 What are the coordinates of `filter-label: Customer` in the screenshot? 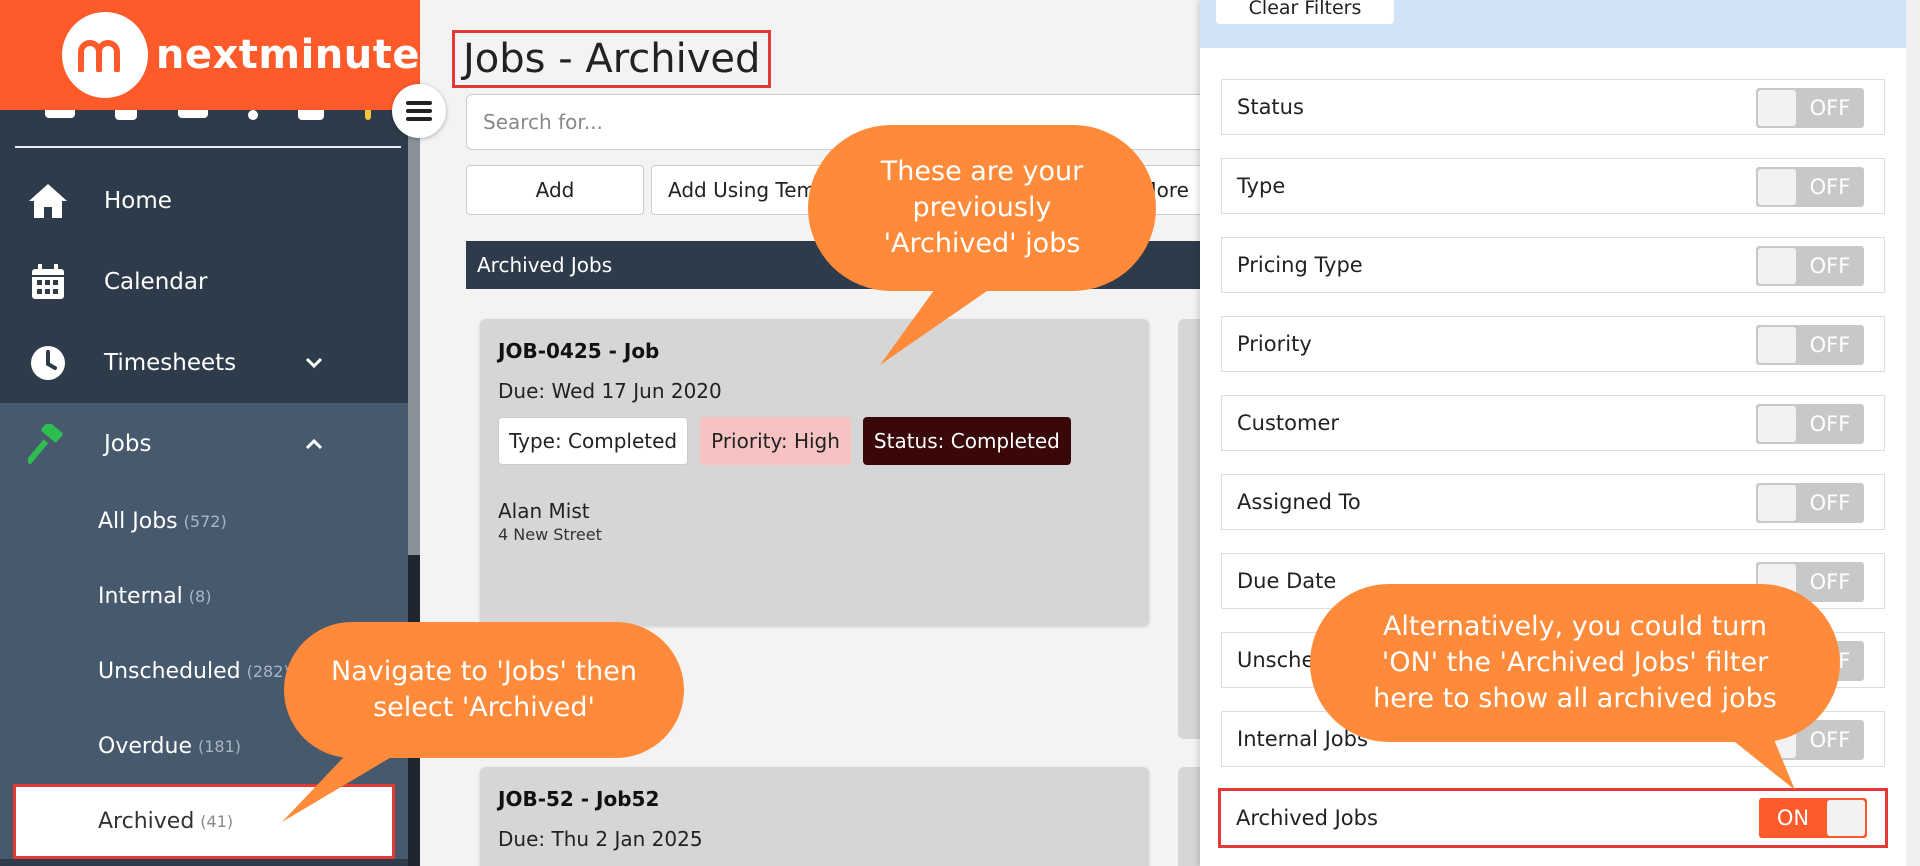 It's located at (1288, 423).